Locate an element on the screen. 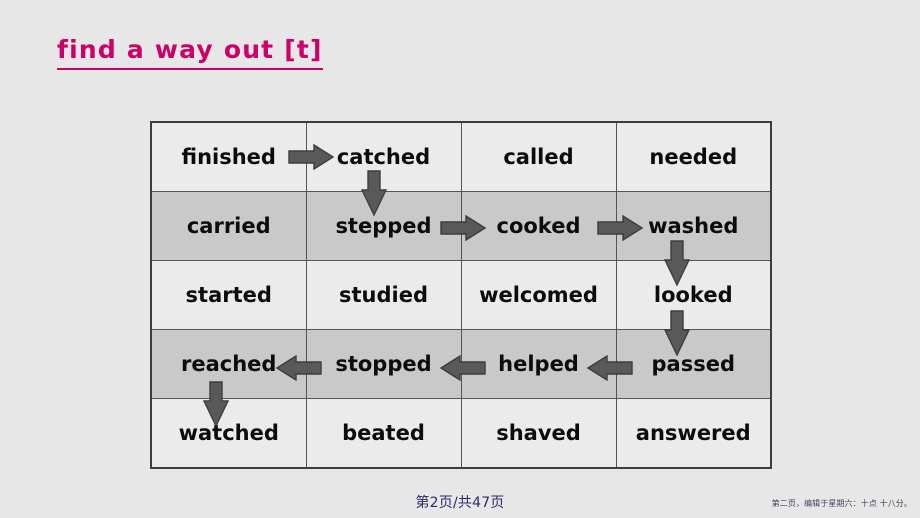  table-cell-helped: helped is located at coordinates (538, 364).